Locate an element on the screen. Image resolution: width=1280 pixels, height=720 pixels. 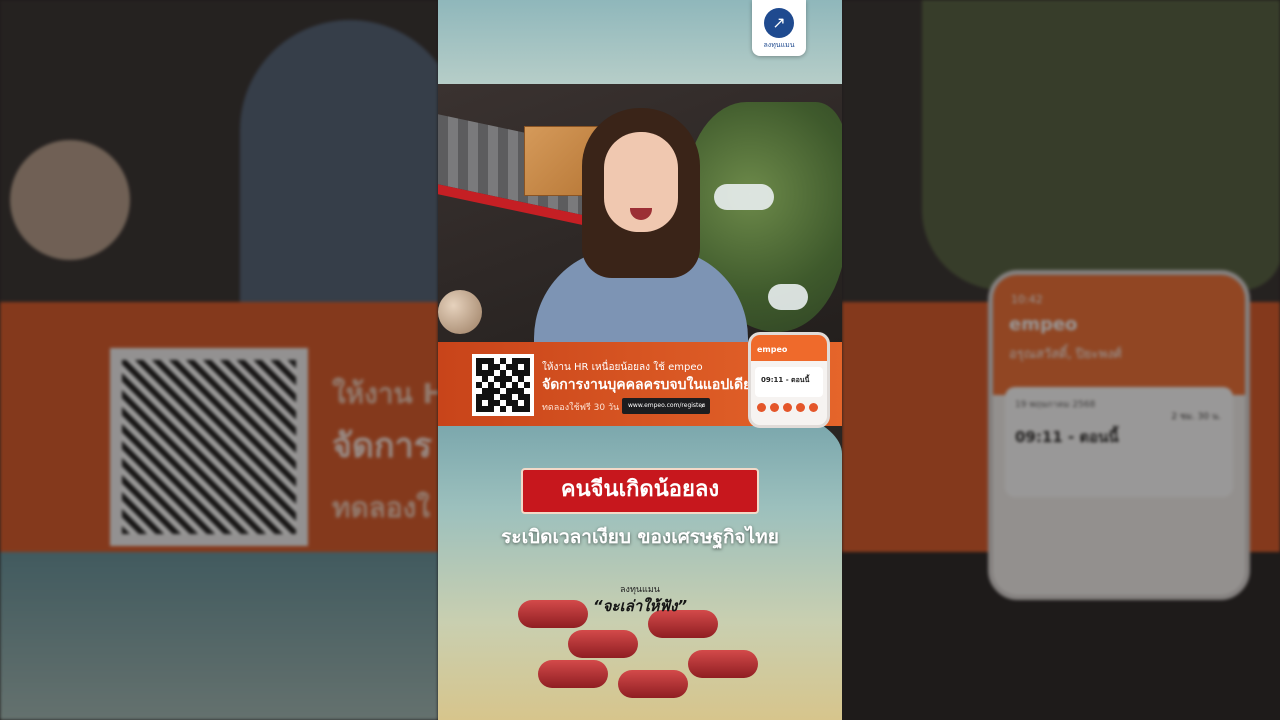
logo-label: ลงทุนแมน is located at coordinates (779, 45).